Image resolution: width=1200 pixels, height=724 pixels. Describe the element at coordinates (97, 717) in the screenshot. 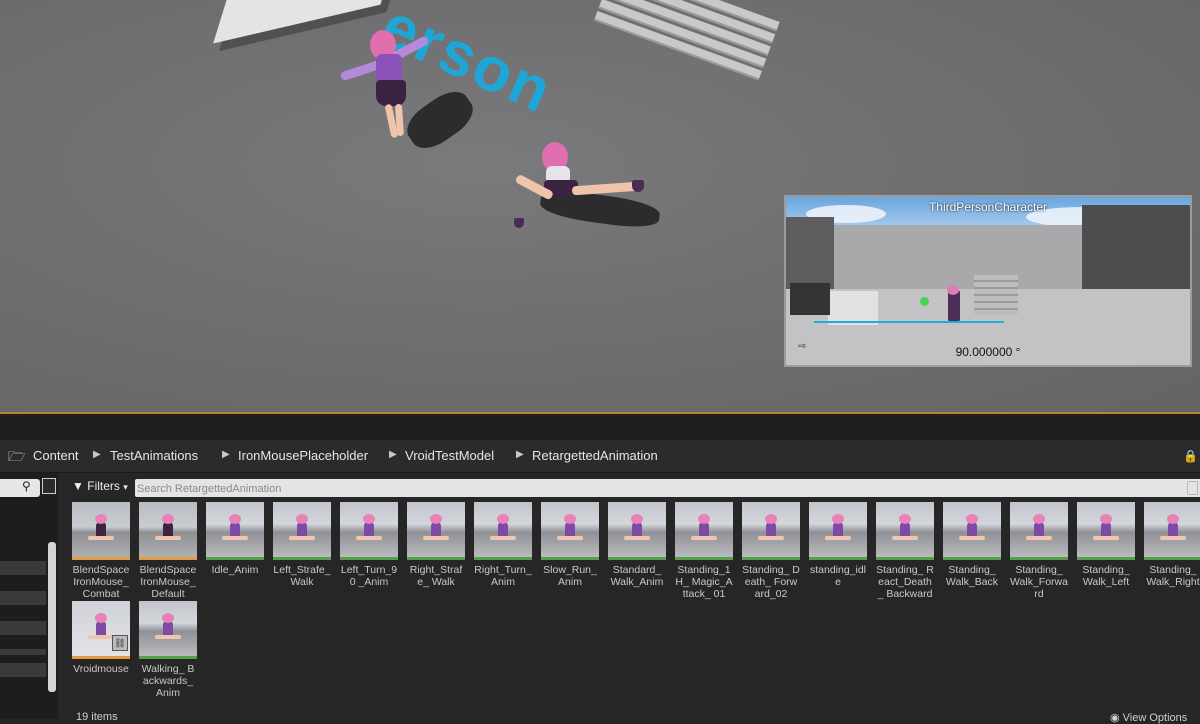

I see `items-count: 19 items` at that location.